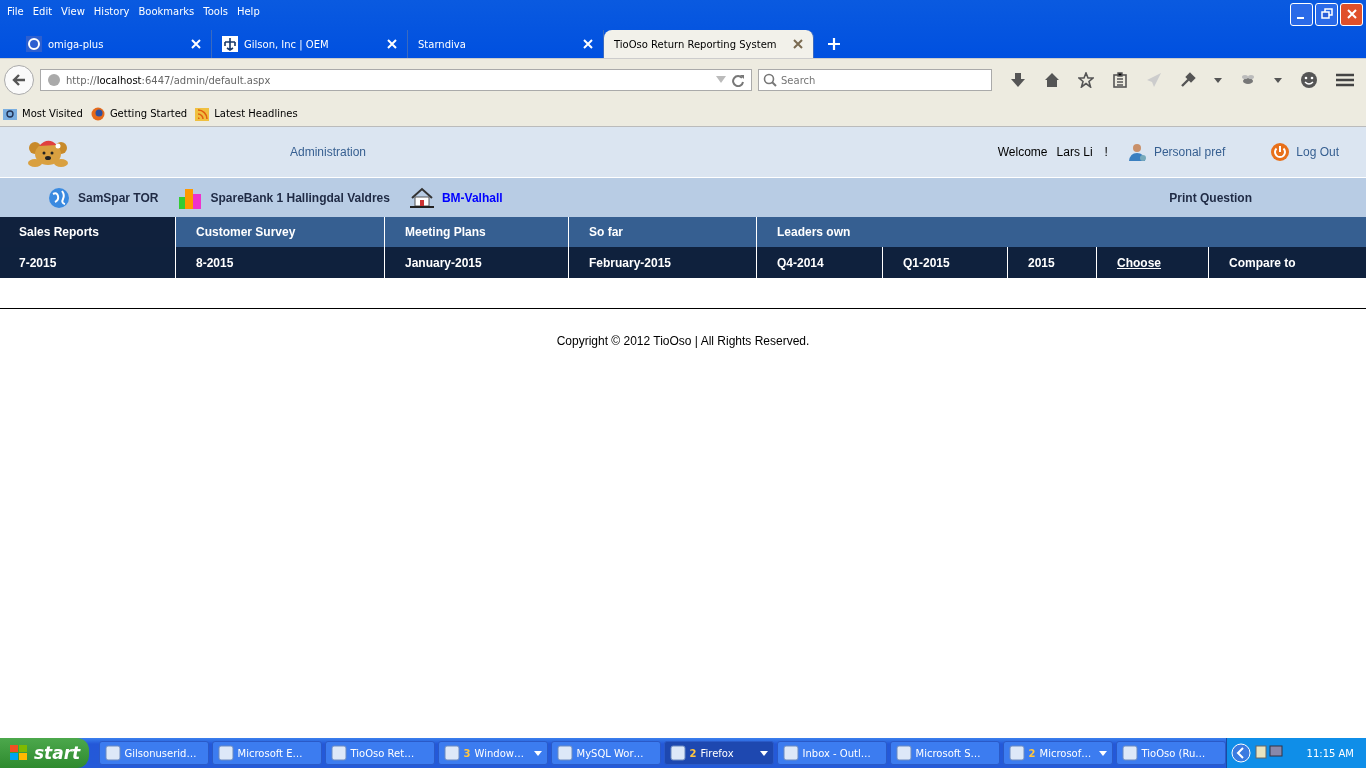 Image resolution: width=1366 pixels, height=768 pixels. I want to click on menu-item: History, so click(112, 11).